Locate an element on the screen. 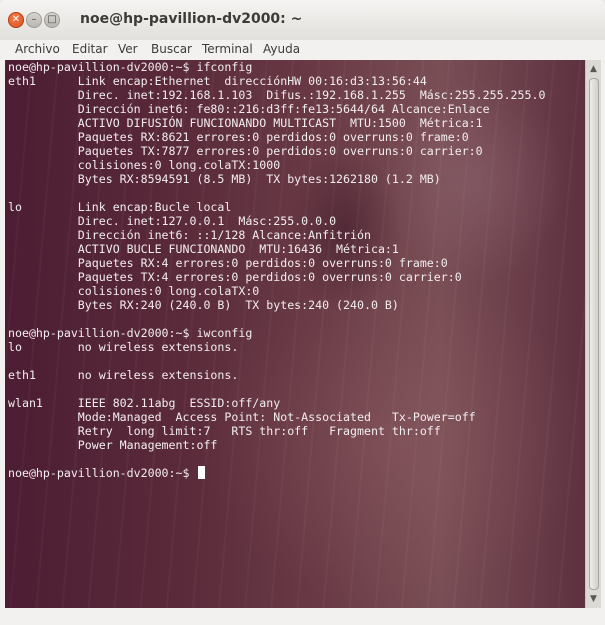 This screenshot has width=605, height=625. terminal-line-text: noe@hp-pavillion-dv2000:~$ iwconfig is located at coordinates (130, 333).